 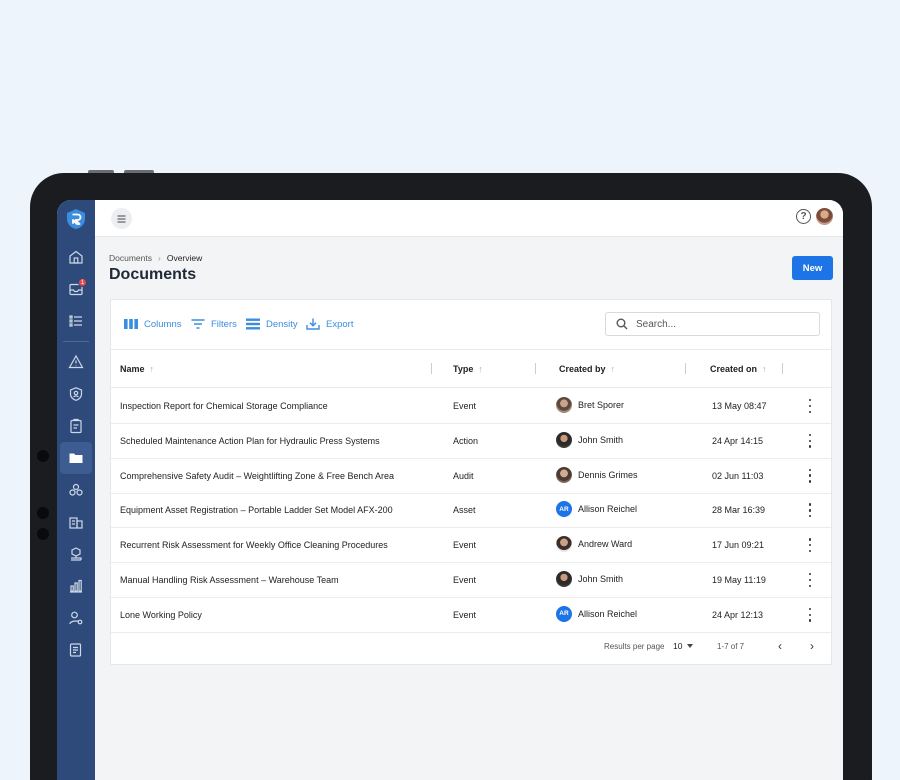 I want to click on user-name: John Smith, so click(x=601, y=579).